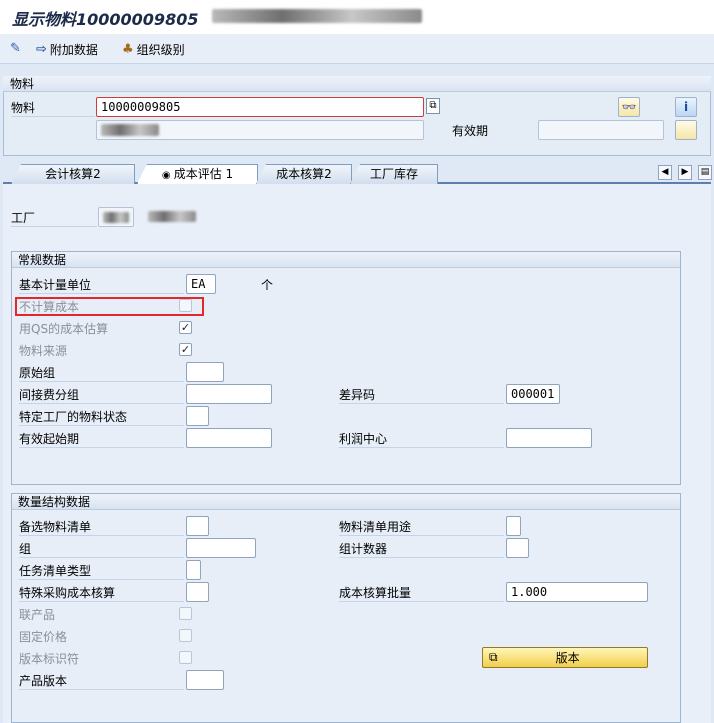  Describe the element at coordinates (101, 417) in the screenshot. I see `plant-status-label: 特定工厂的物料状态` at that location.